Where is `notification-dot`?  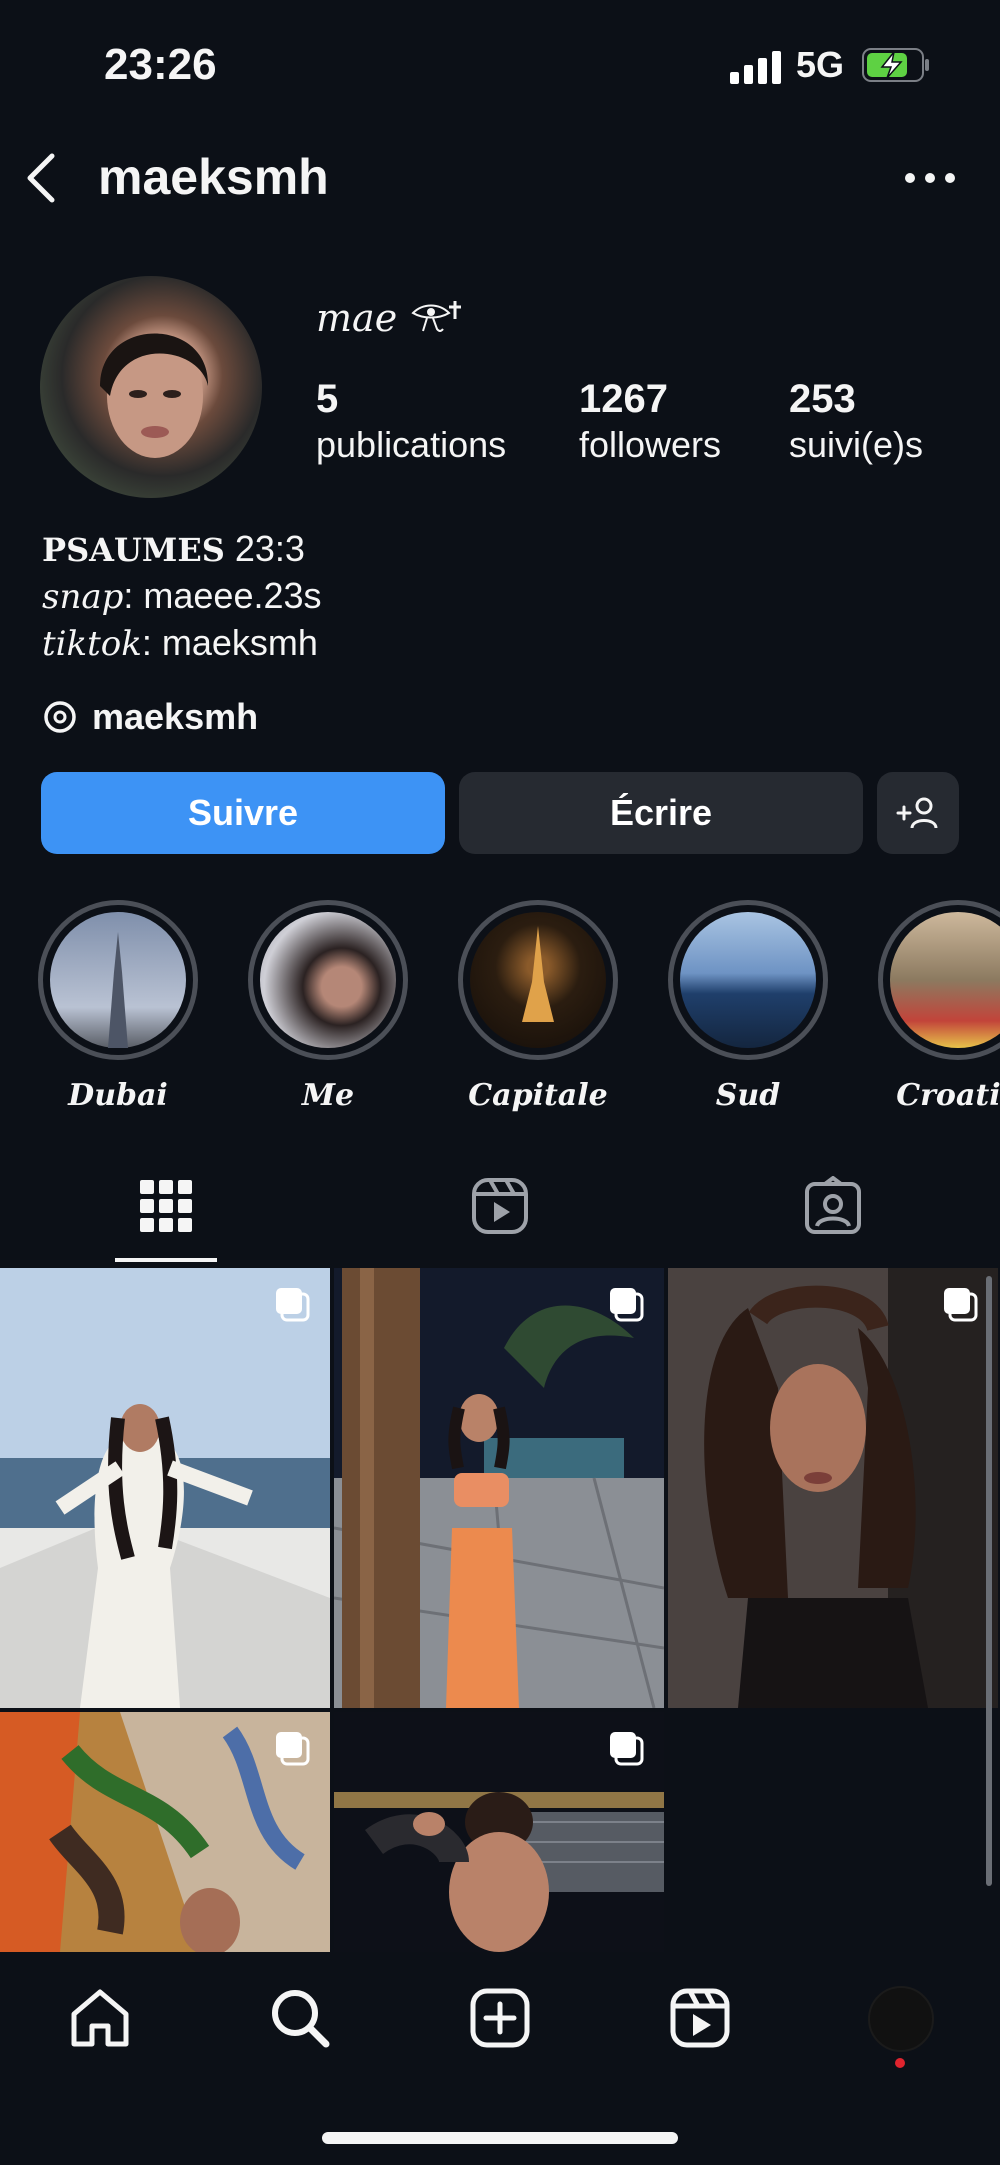
notification-dot is located at coordinates (900, 2063).